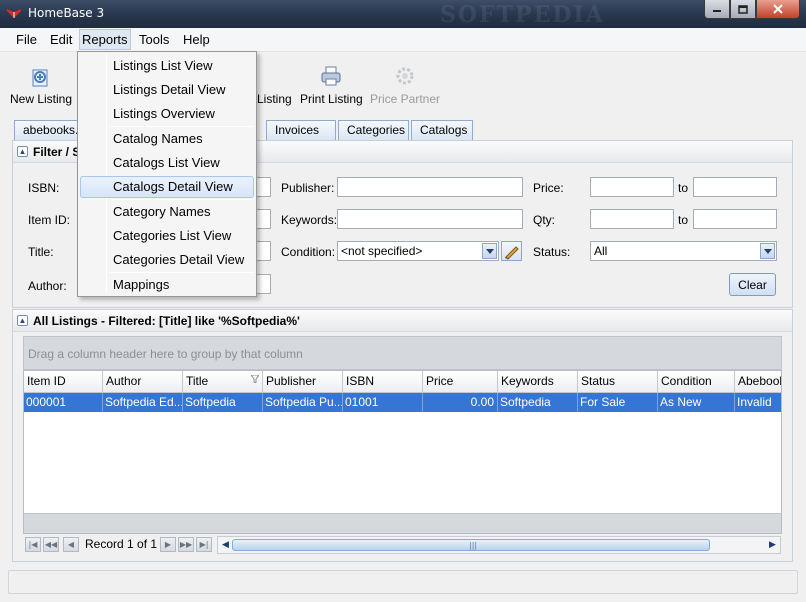 This screenshot has width=806, height=602. Describe the element at coordinates (538, 402) in the screenshot. I see `cell-keywords: Softpedia` at that location.